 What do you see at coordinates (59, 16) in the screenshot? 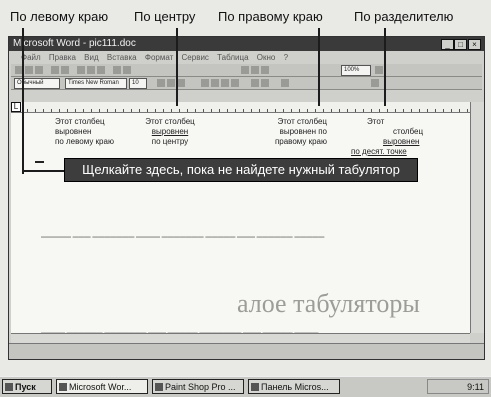
I see `caption-left-tab: По левому краю` at bounding box center [59, 16].